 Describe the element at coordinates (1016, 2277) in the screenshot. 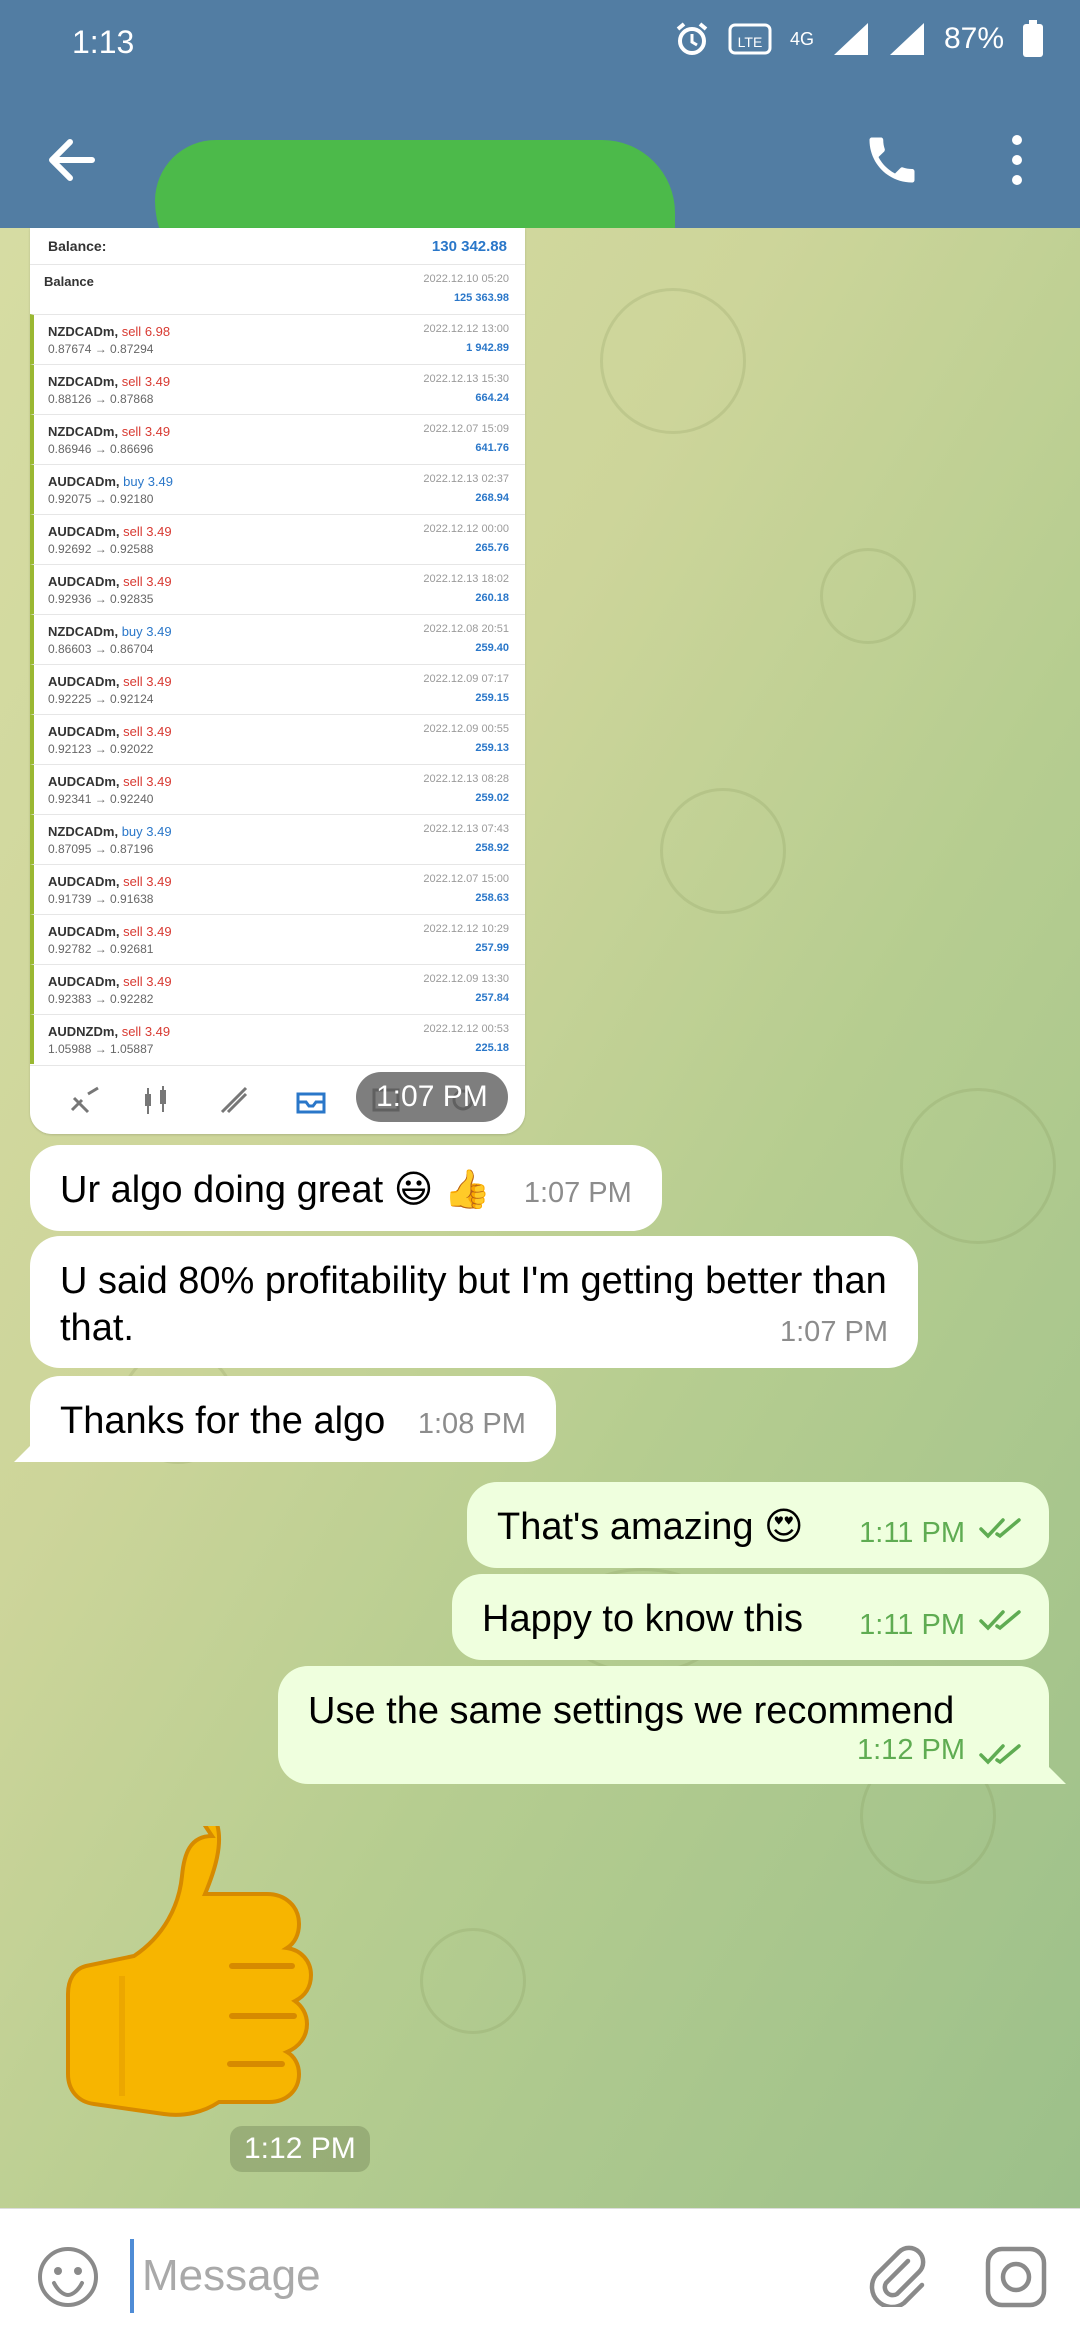

I see `camera-icon` at that location.